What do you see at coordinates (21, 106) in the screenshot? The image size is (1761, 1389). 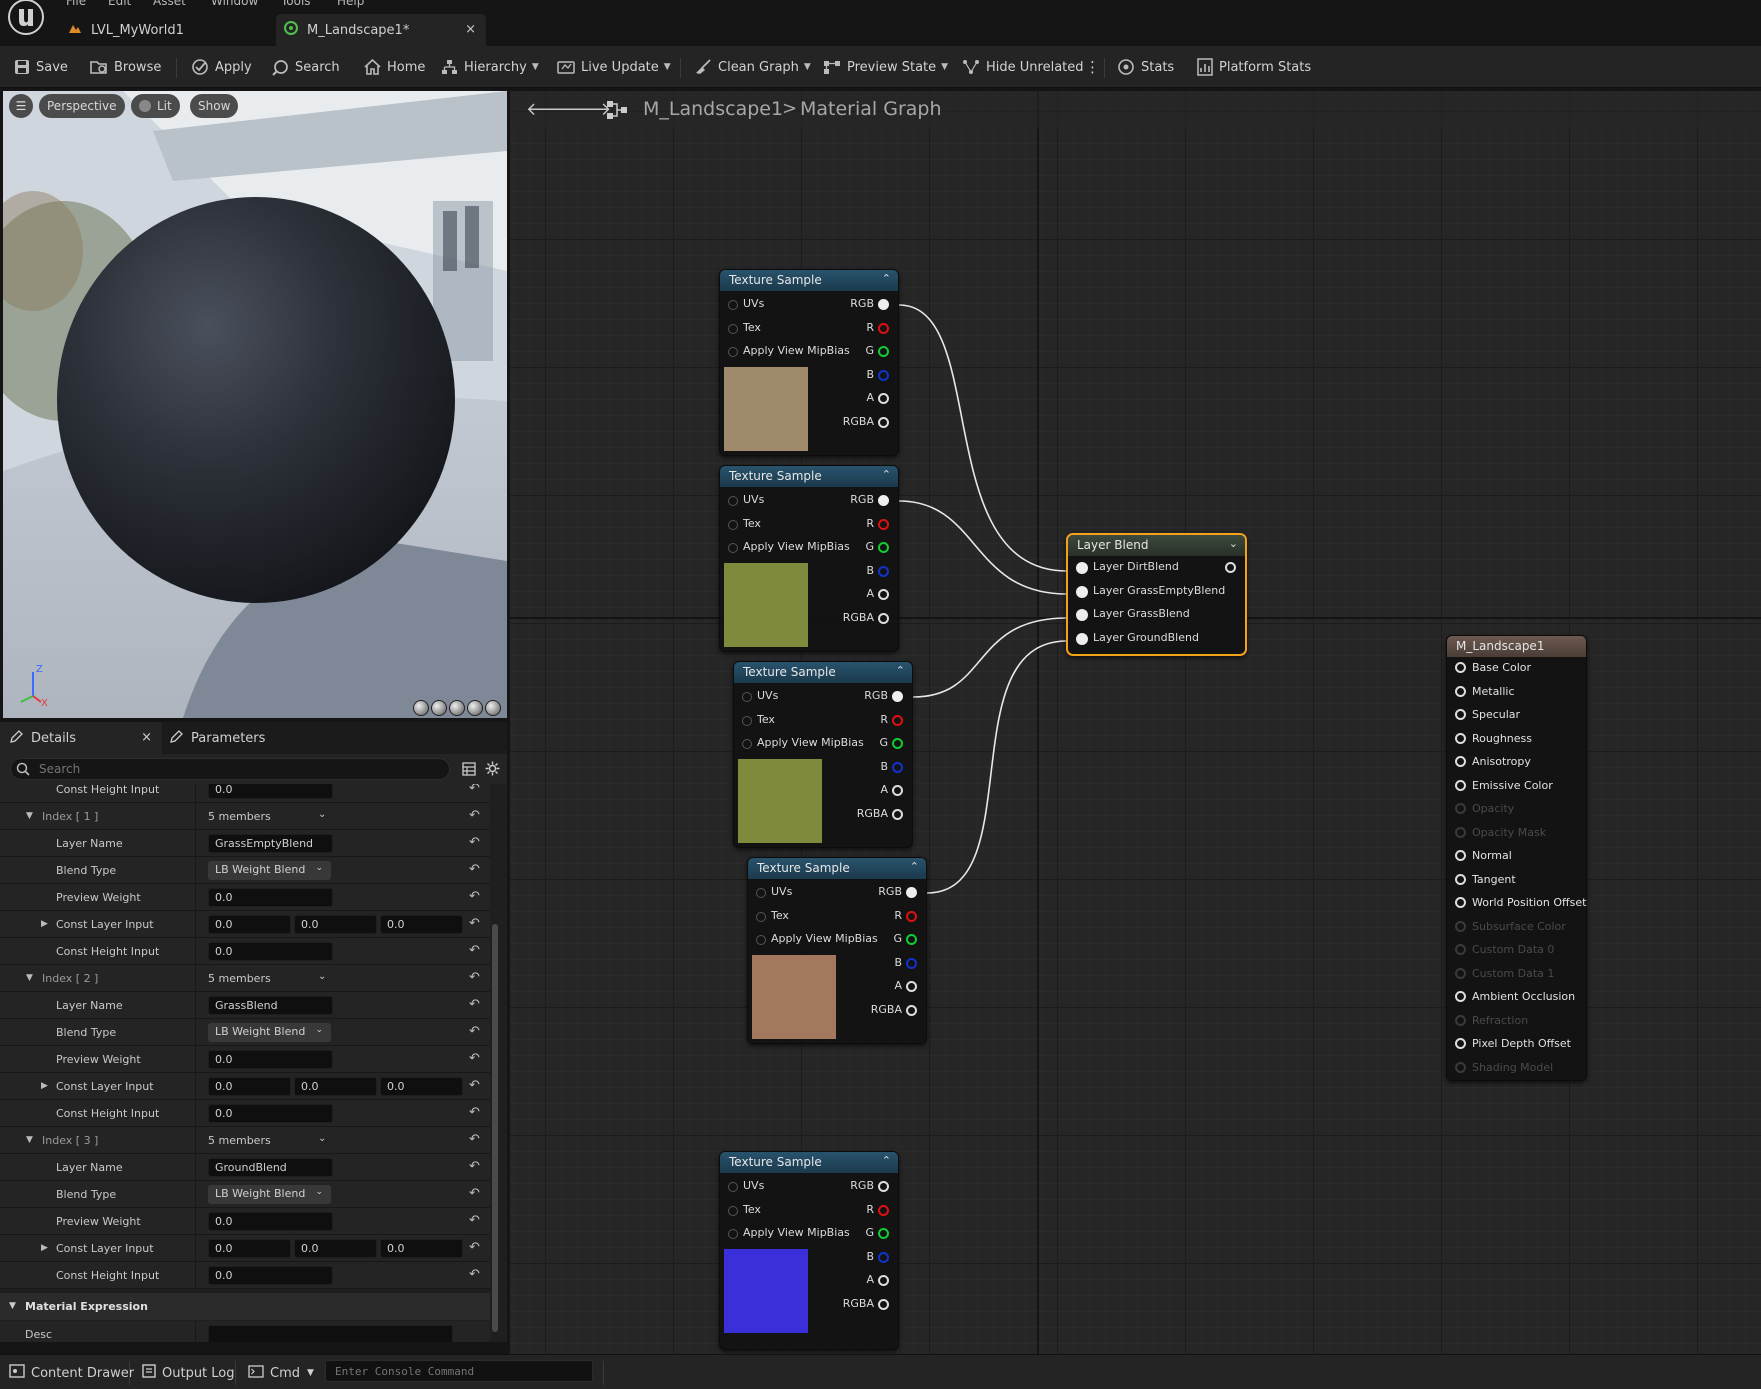 I see `viewport-menu-button: ☰` at bounding box center [21, 106].